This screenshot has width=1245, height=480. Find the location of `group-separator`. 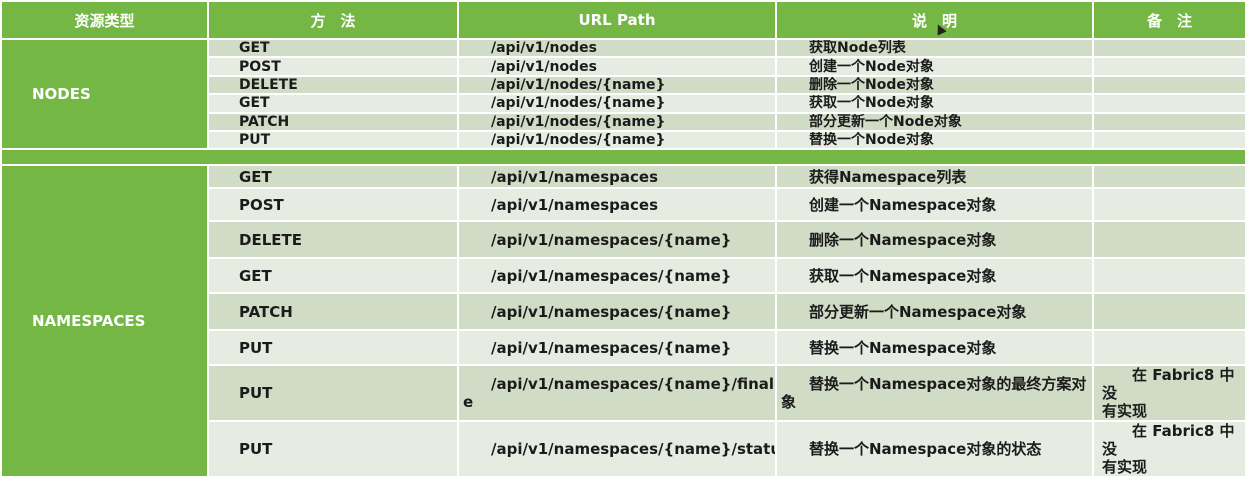

group-separator is located at coordinates (623, 157).